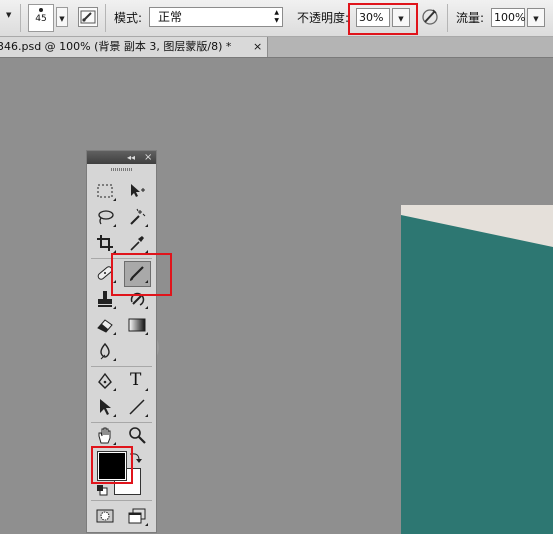 This screenshot has height=534, width=553. I want to click on type-tool: T, so click(137, 381).